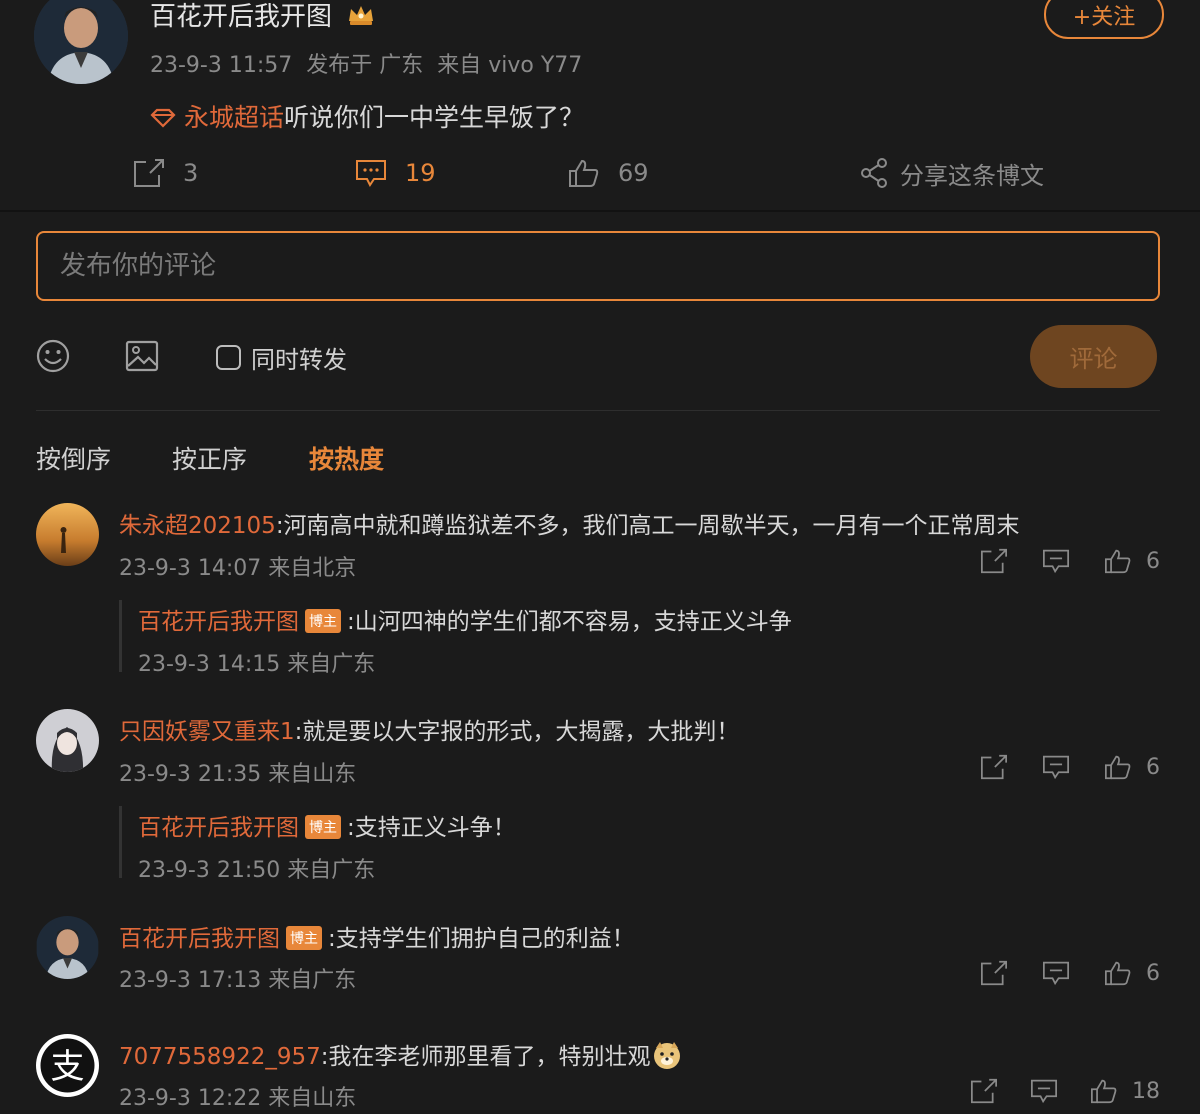  What do you see at coordinates (346, 458) in the screenshot?
I see `sort-hot-tab: 按热度` at bounding box center [346, 458].